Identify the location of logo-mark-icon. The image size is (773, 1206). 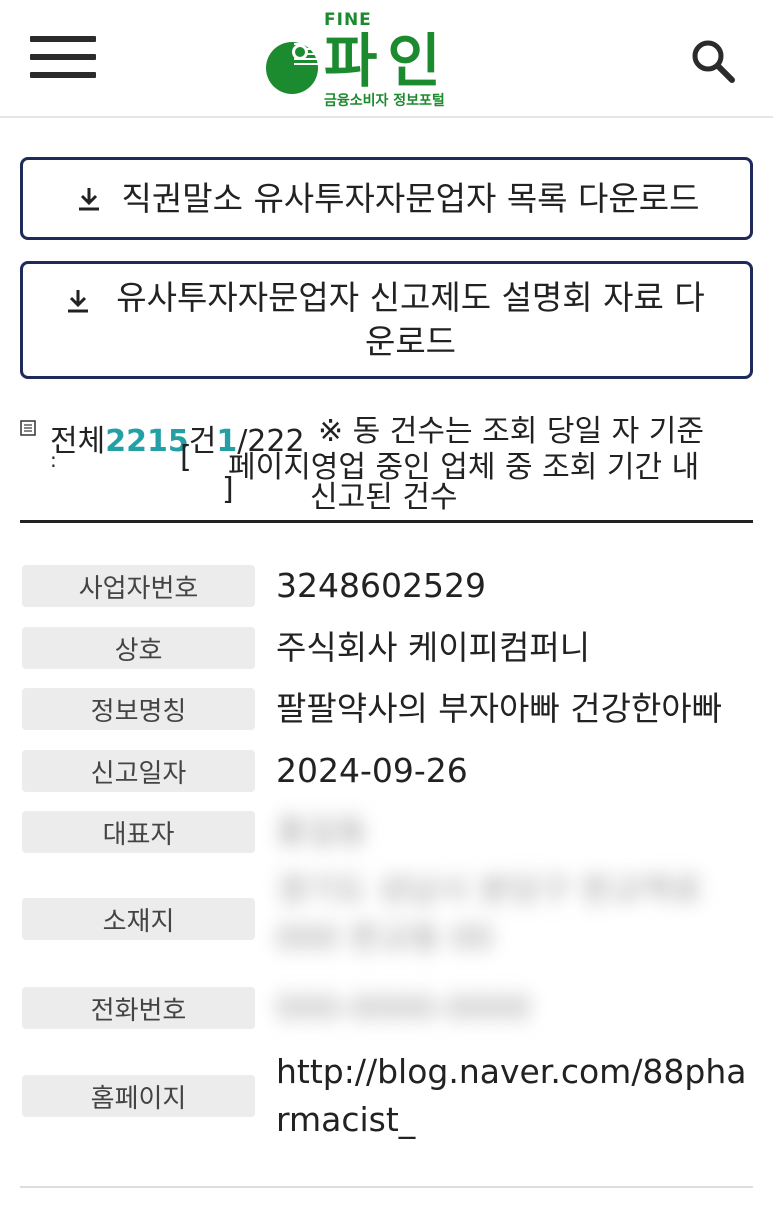
(293, 68).